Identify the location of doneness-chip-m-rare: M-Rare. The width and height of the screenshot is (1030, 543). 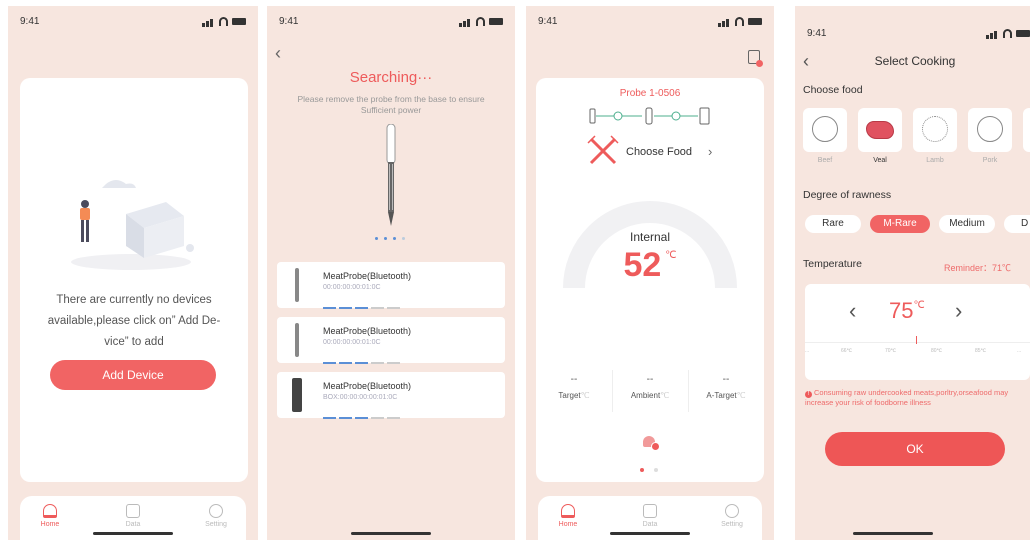
(900, 224).